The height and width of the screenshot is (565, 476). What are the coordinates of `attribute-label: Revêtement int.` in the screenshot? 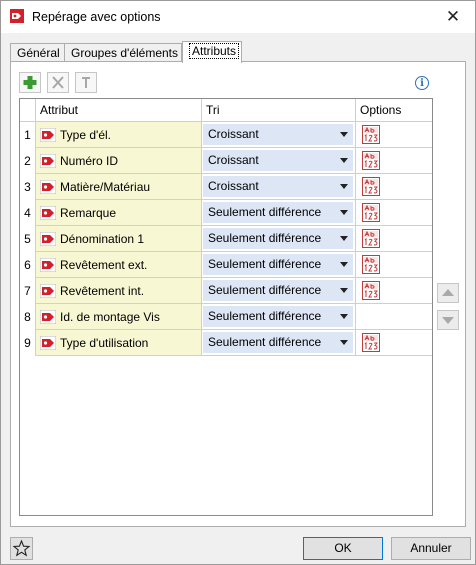 It's located at (102, 291).